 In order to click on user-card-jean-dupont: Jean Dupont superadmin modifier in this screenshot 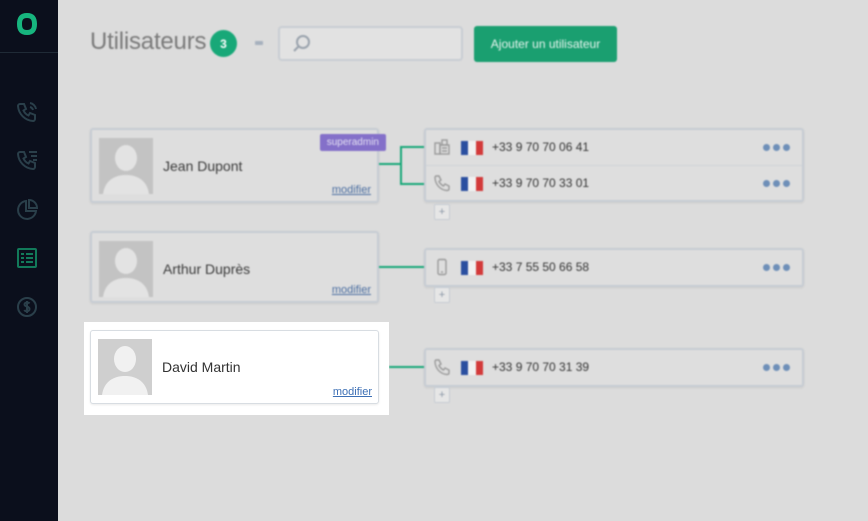, I will do `click(238, 165)`.